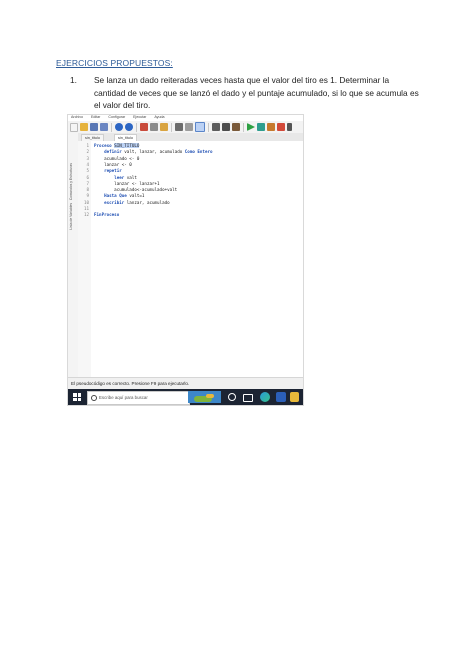 The image size is (474, 670). Describe the element at coordinates (104, 127) in the screenshot. I see `save-as-icon` at that location.